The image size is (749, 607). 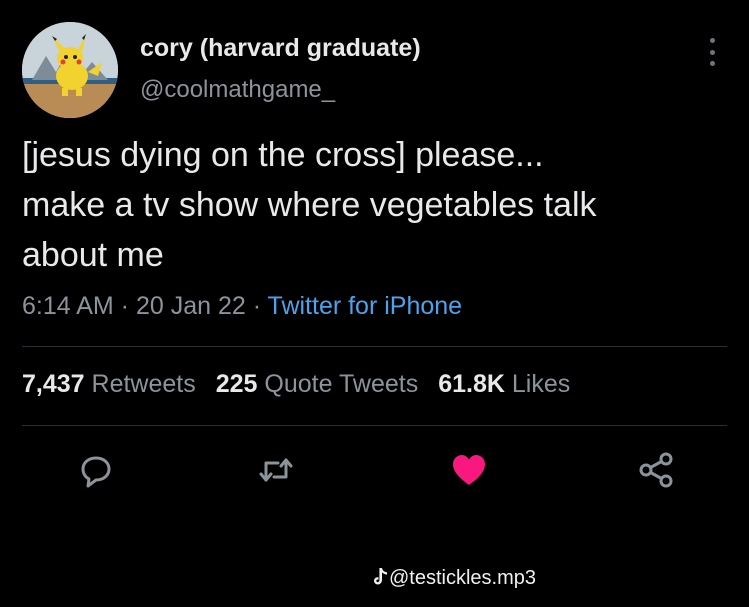 I want to click on retweets-stat: 7,437 Retweets, so click(x=109, y=384).